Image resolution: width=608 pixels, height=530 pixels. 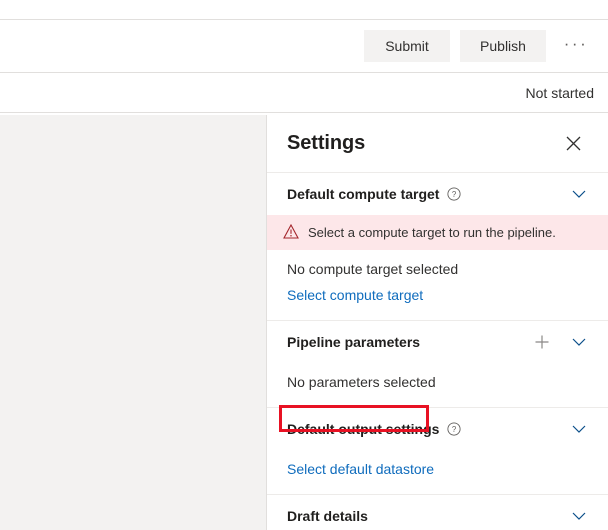 I want to click on section-title: Default output settings, so click(x=363, y=429).